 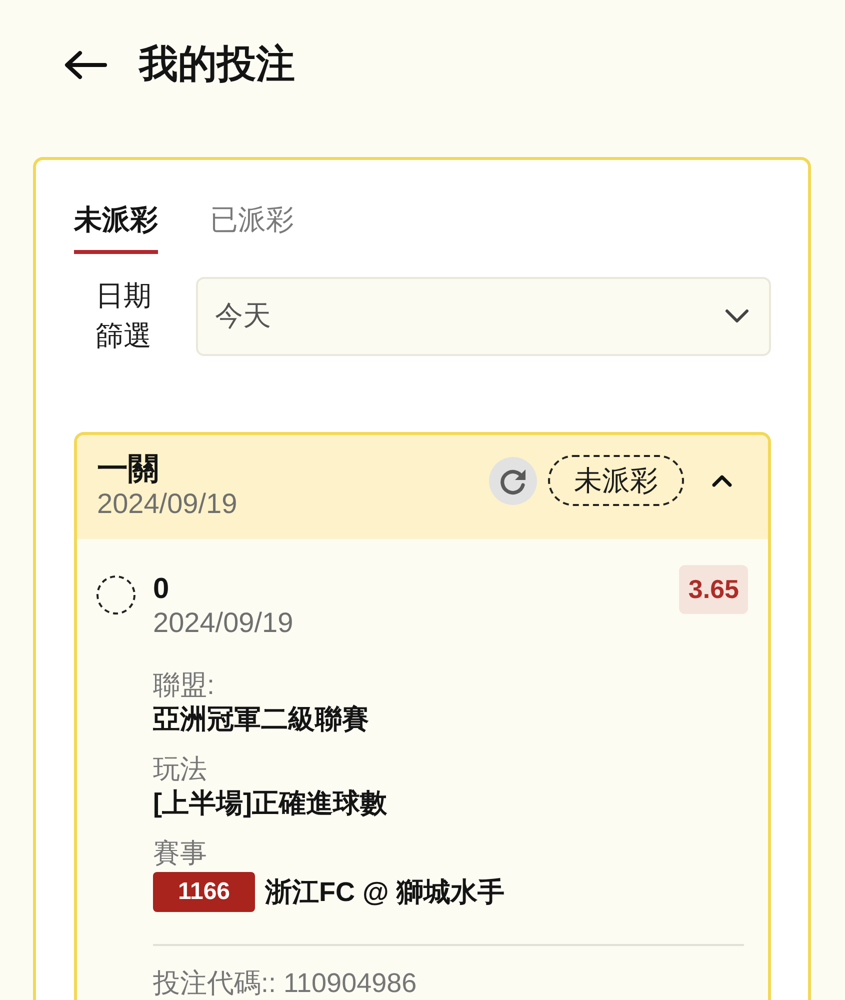 What do you see at coordinates (167, 504) in the screenshot?
I see `bet-date: 2024/09/19` at bounding box center [167, 504].